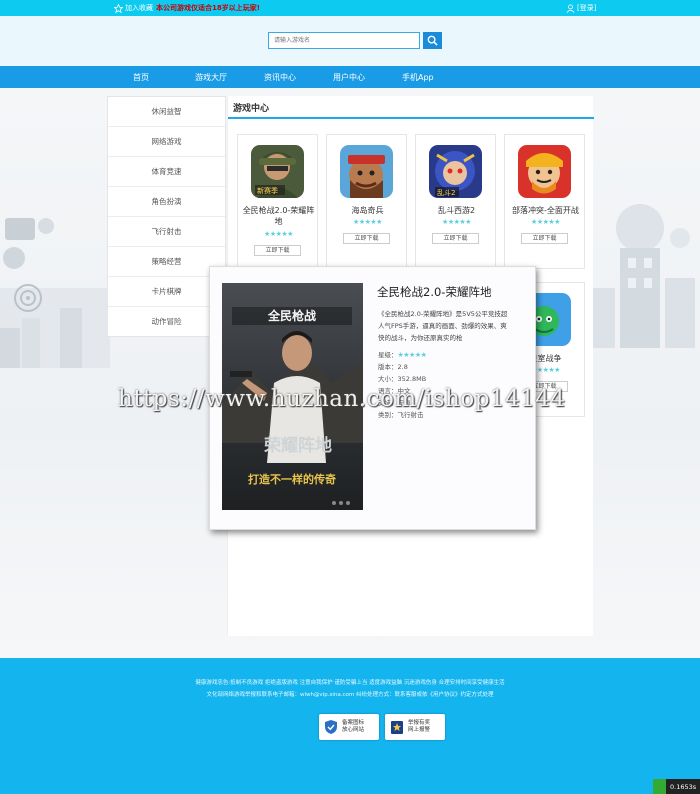 The height and width of the screenshot is (794, 700). I want to click on game-icon-pirate, so click(366, 171).